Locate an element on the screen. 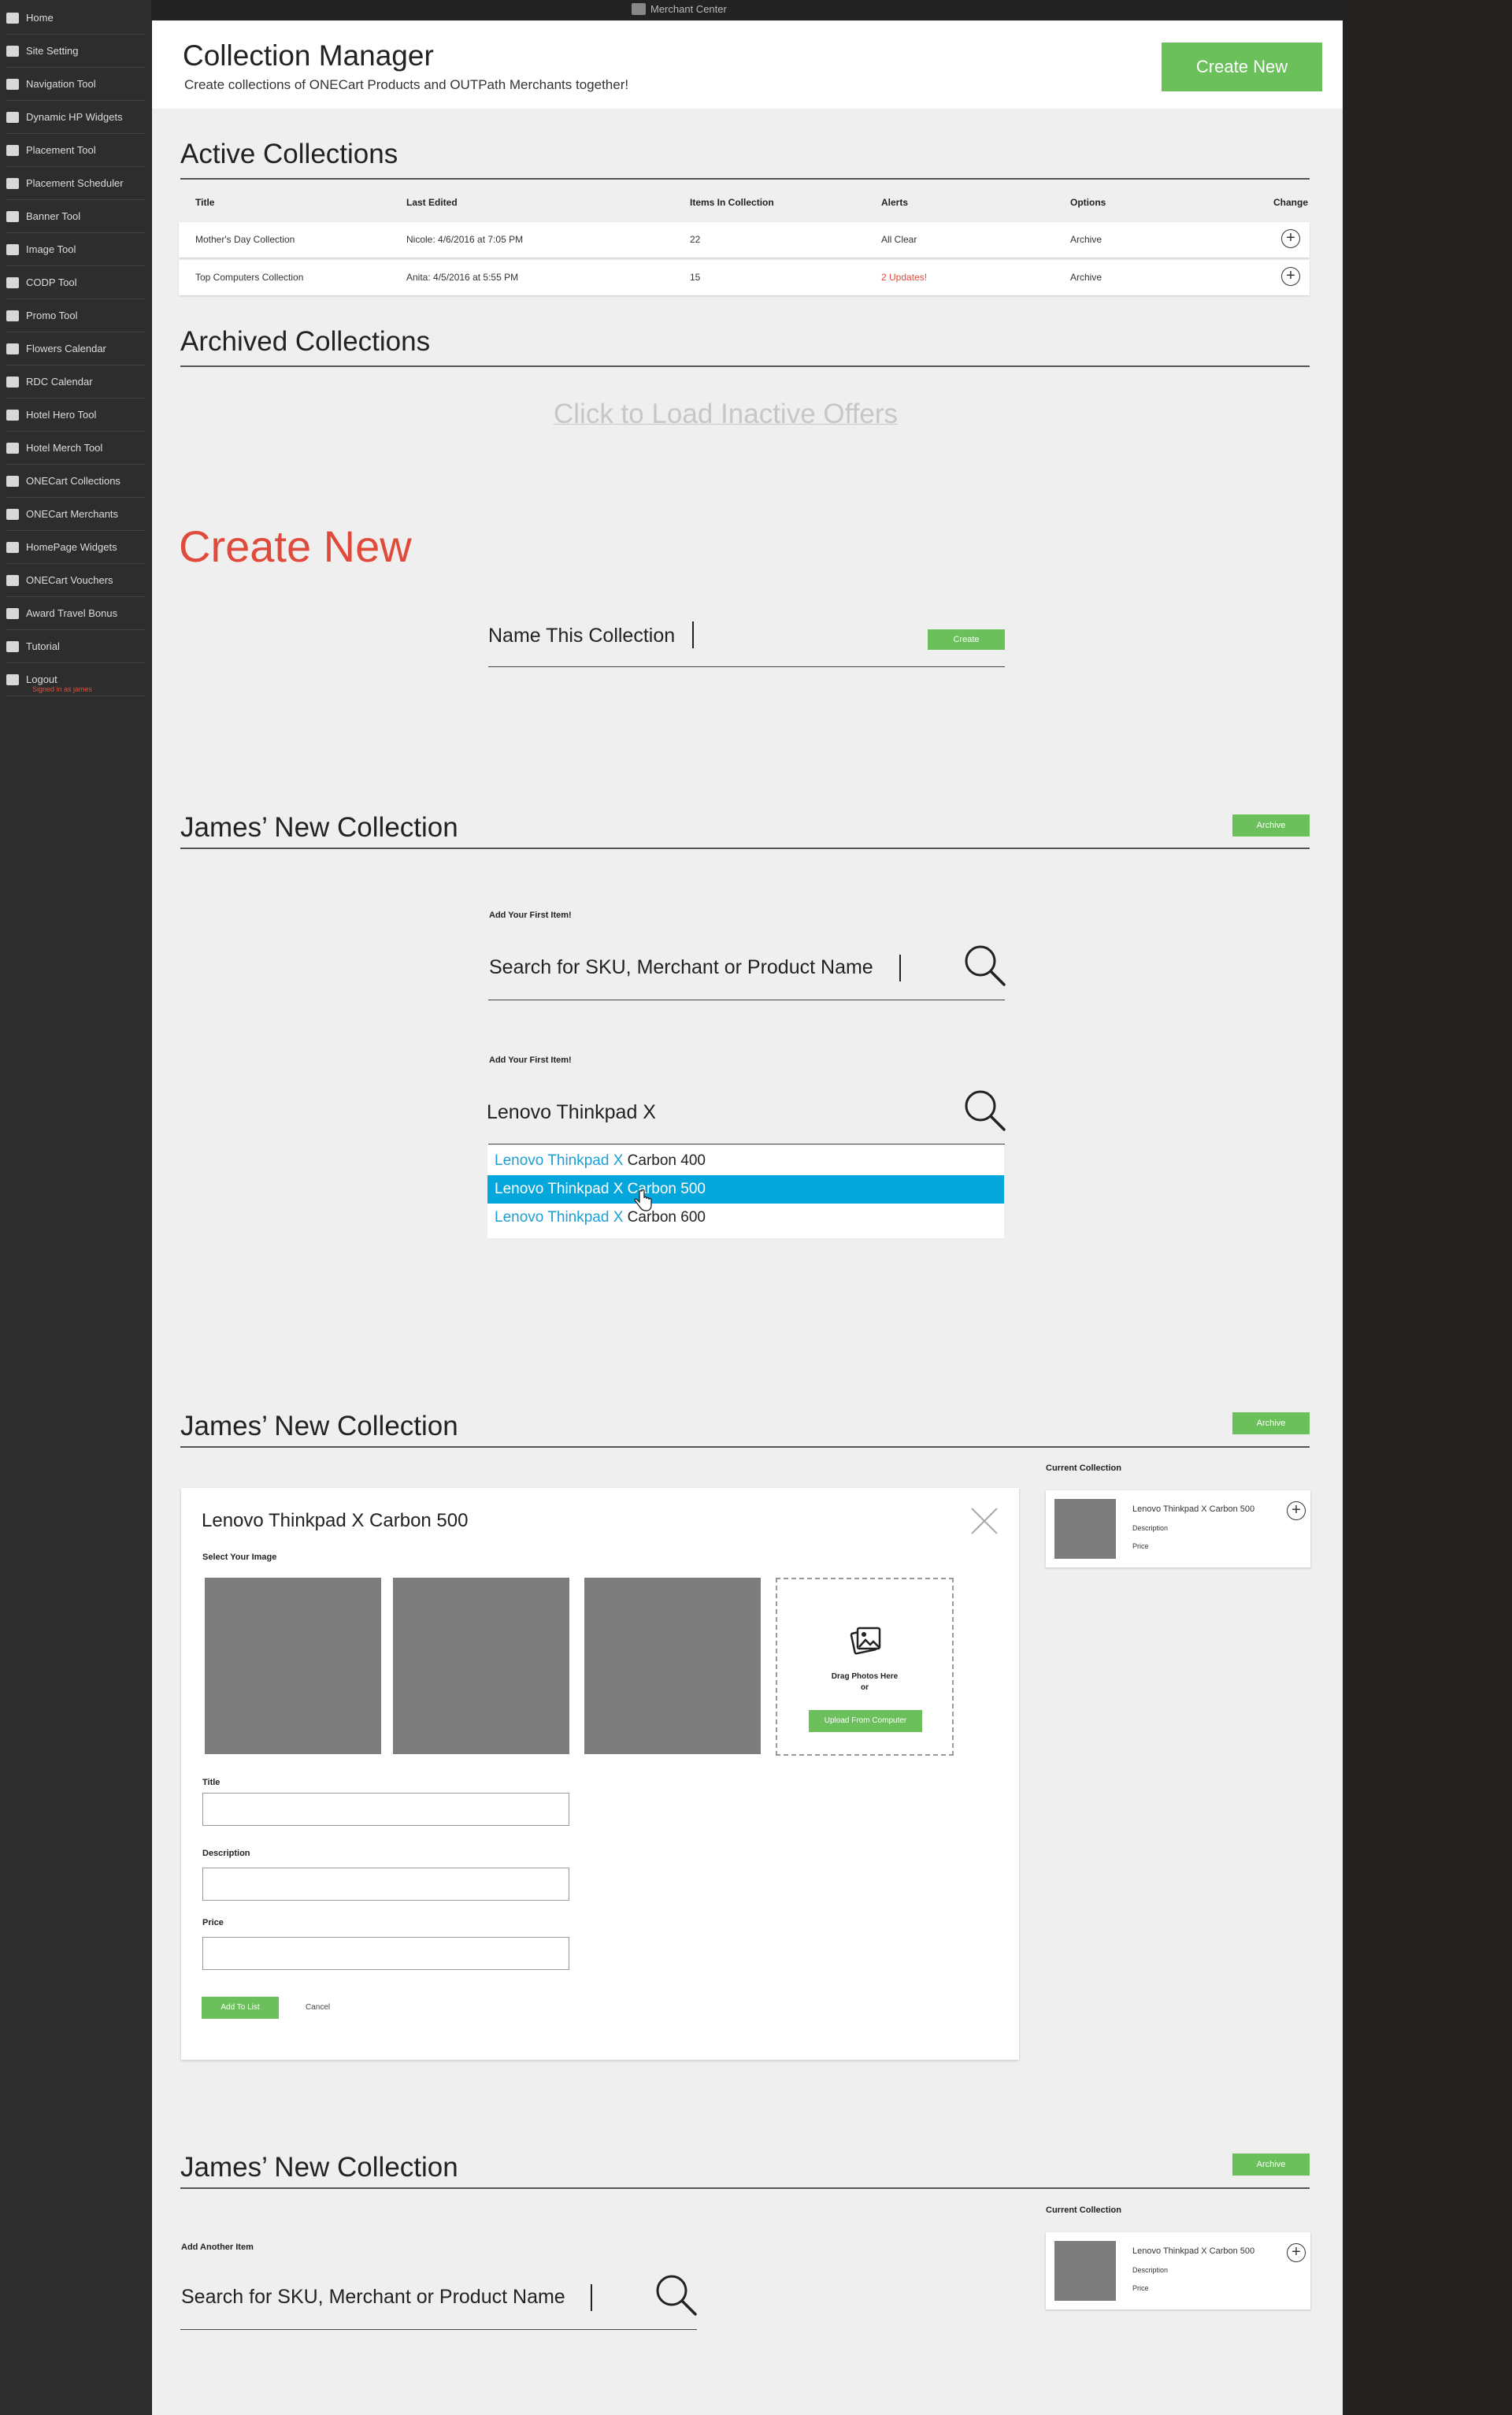 This screenshot has height=2415, width=1512. brand: Merchant Center is located at coordinates (679, 9).